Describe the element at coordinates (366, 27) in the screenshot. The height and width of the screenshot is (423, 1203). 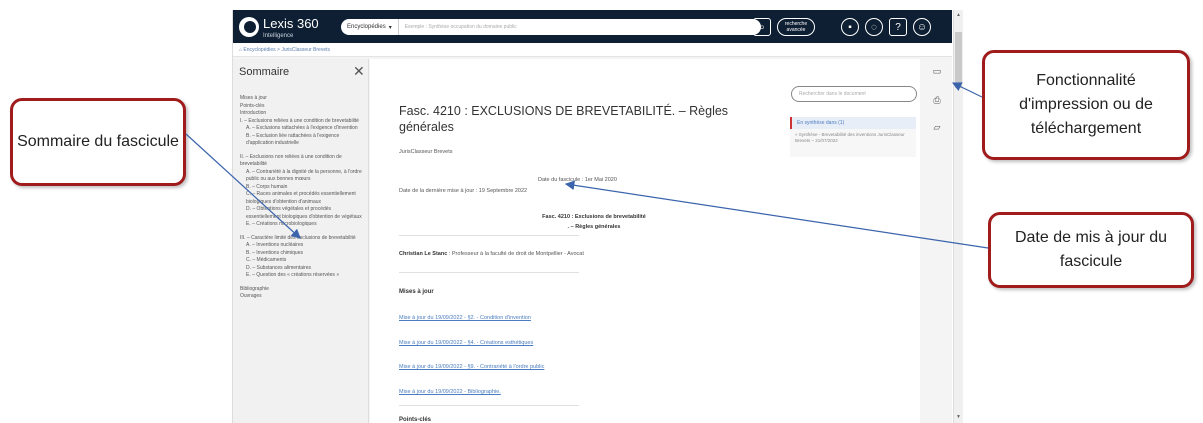
I see `search-category-label: Encyclopédies` at that location.